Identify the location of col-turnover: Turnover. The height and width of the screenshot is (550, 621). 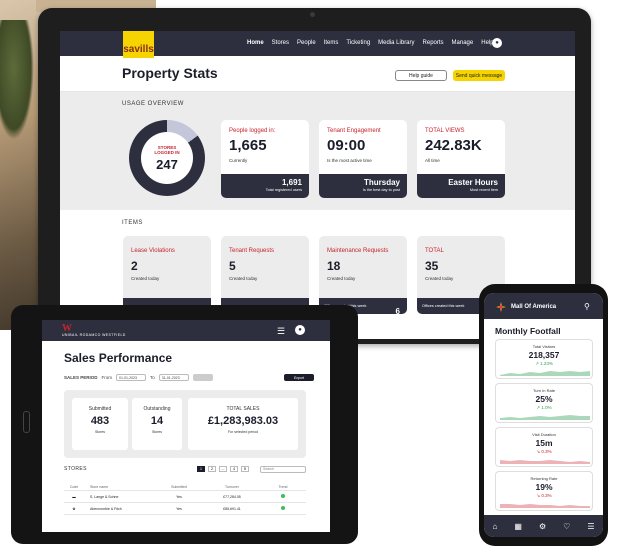
(232, 487).